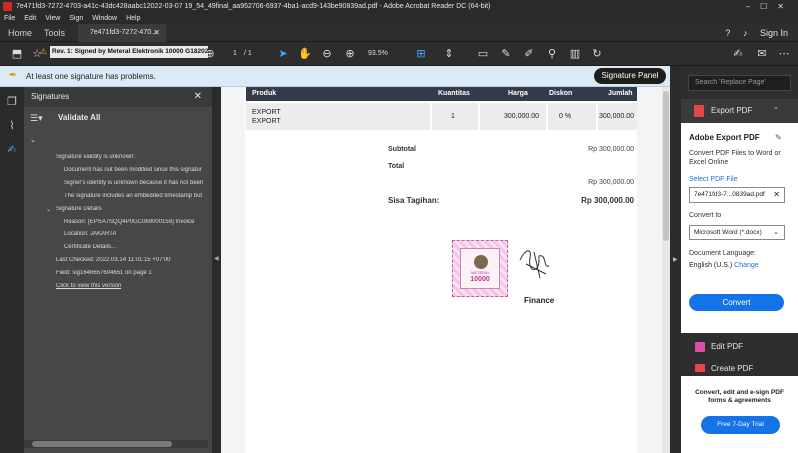  Describe the element at coordinates (216, 270) in the screenshot. I see `panel-splitter: ◀` at that location.